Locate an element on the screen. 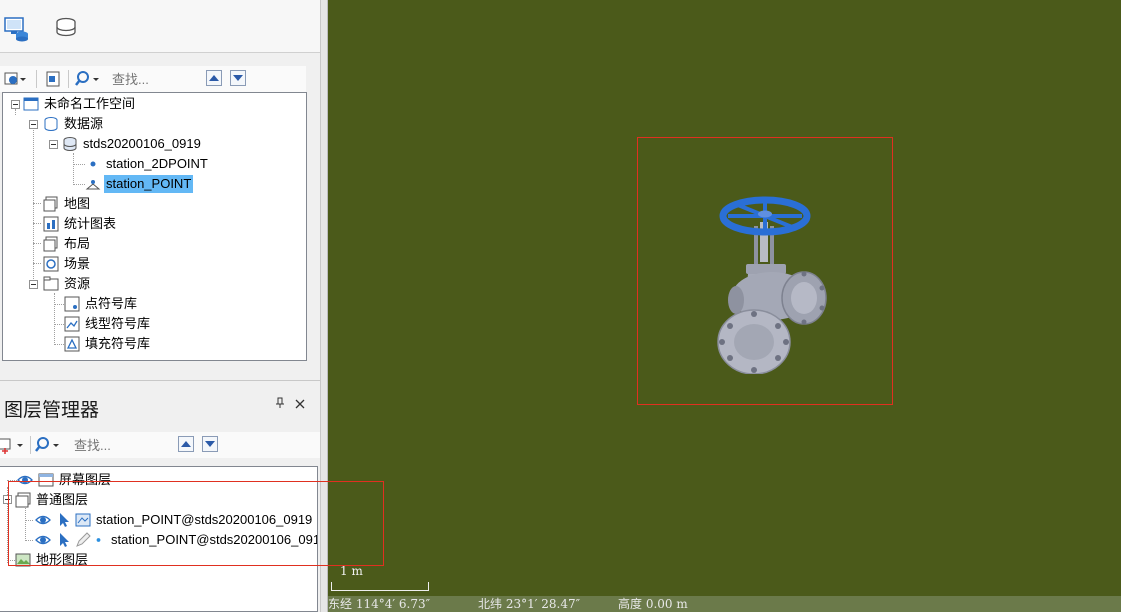 Image resolution: width=1121 pixels, height=612 pixels. workspace-panel-tabs is located at coordinates (160, 26).